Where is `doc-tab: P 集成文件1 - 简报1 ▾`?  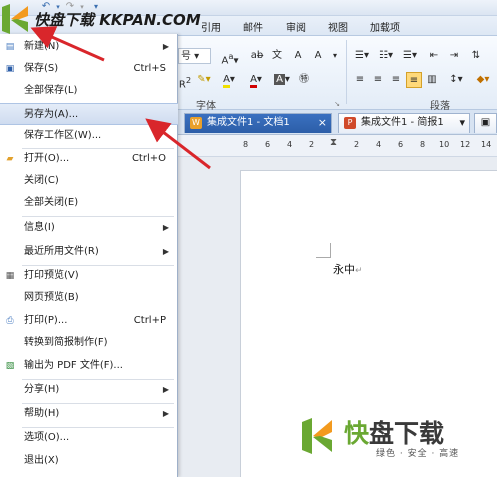
doc-tab: P 集成文件1 - 简报1 ▾ is located at coordinates (404, 123).